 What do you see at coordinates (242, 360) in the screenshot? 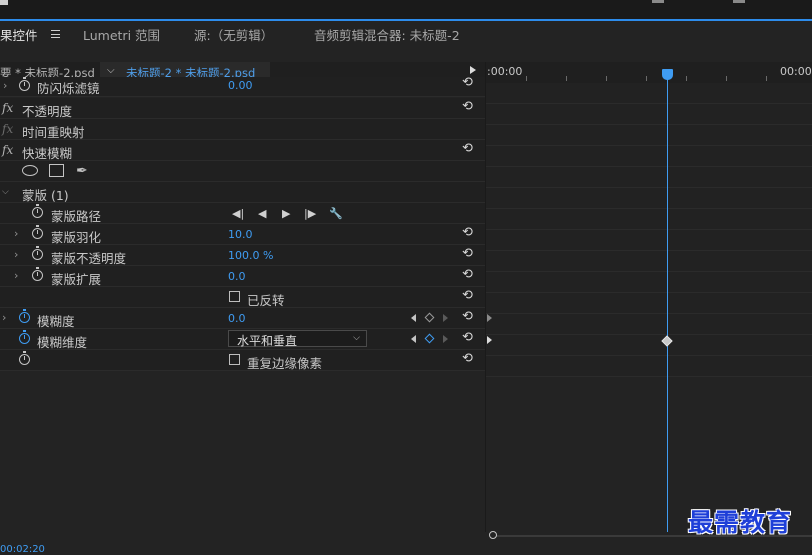
I see `param-row-repeat-edge: 重复边缘像素 ⟲` at bounding box center [242, 360].